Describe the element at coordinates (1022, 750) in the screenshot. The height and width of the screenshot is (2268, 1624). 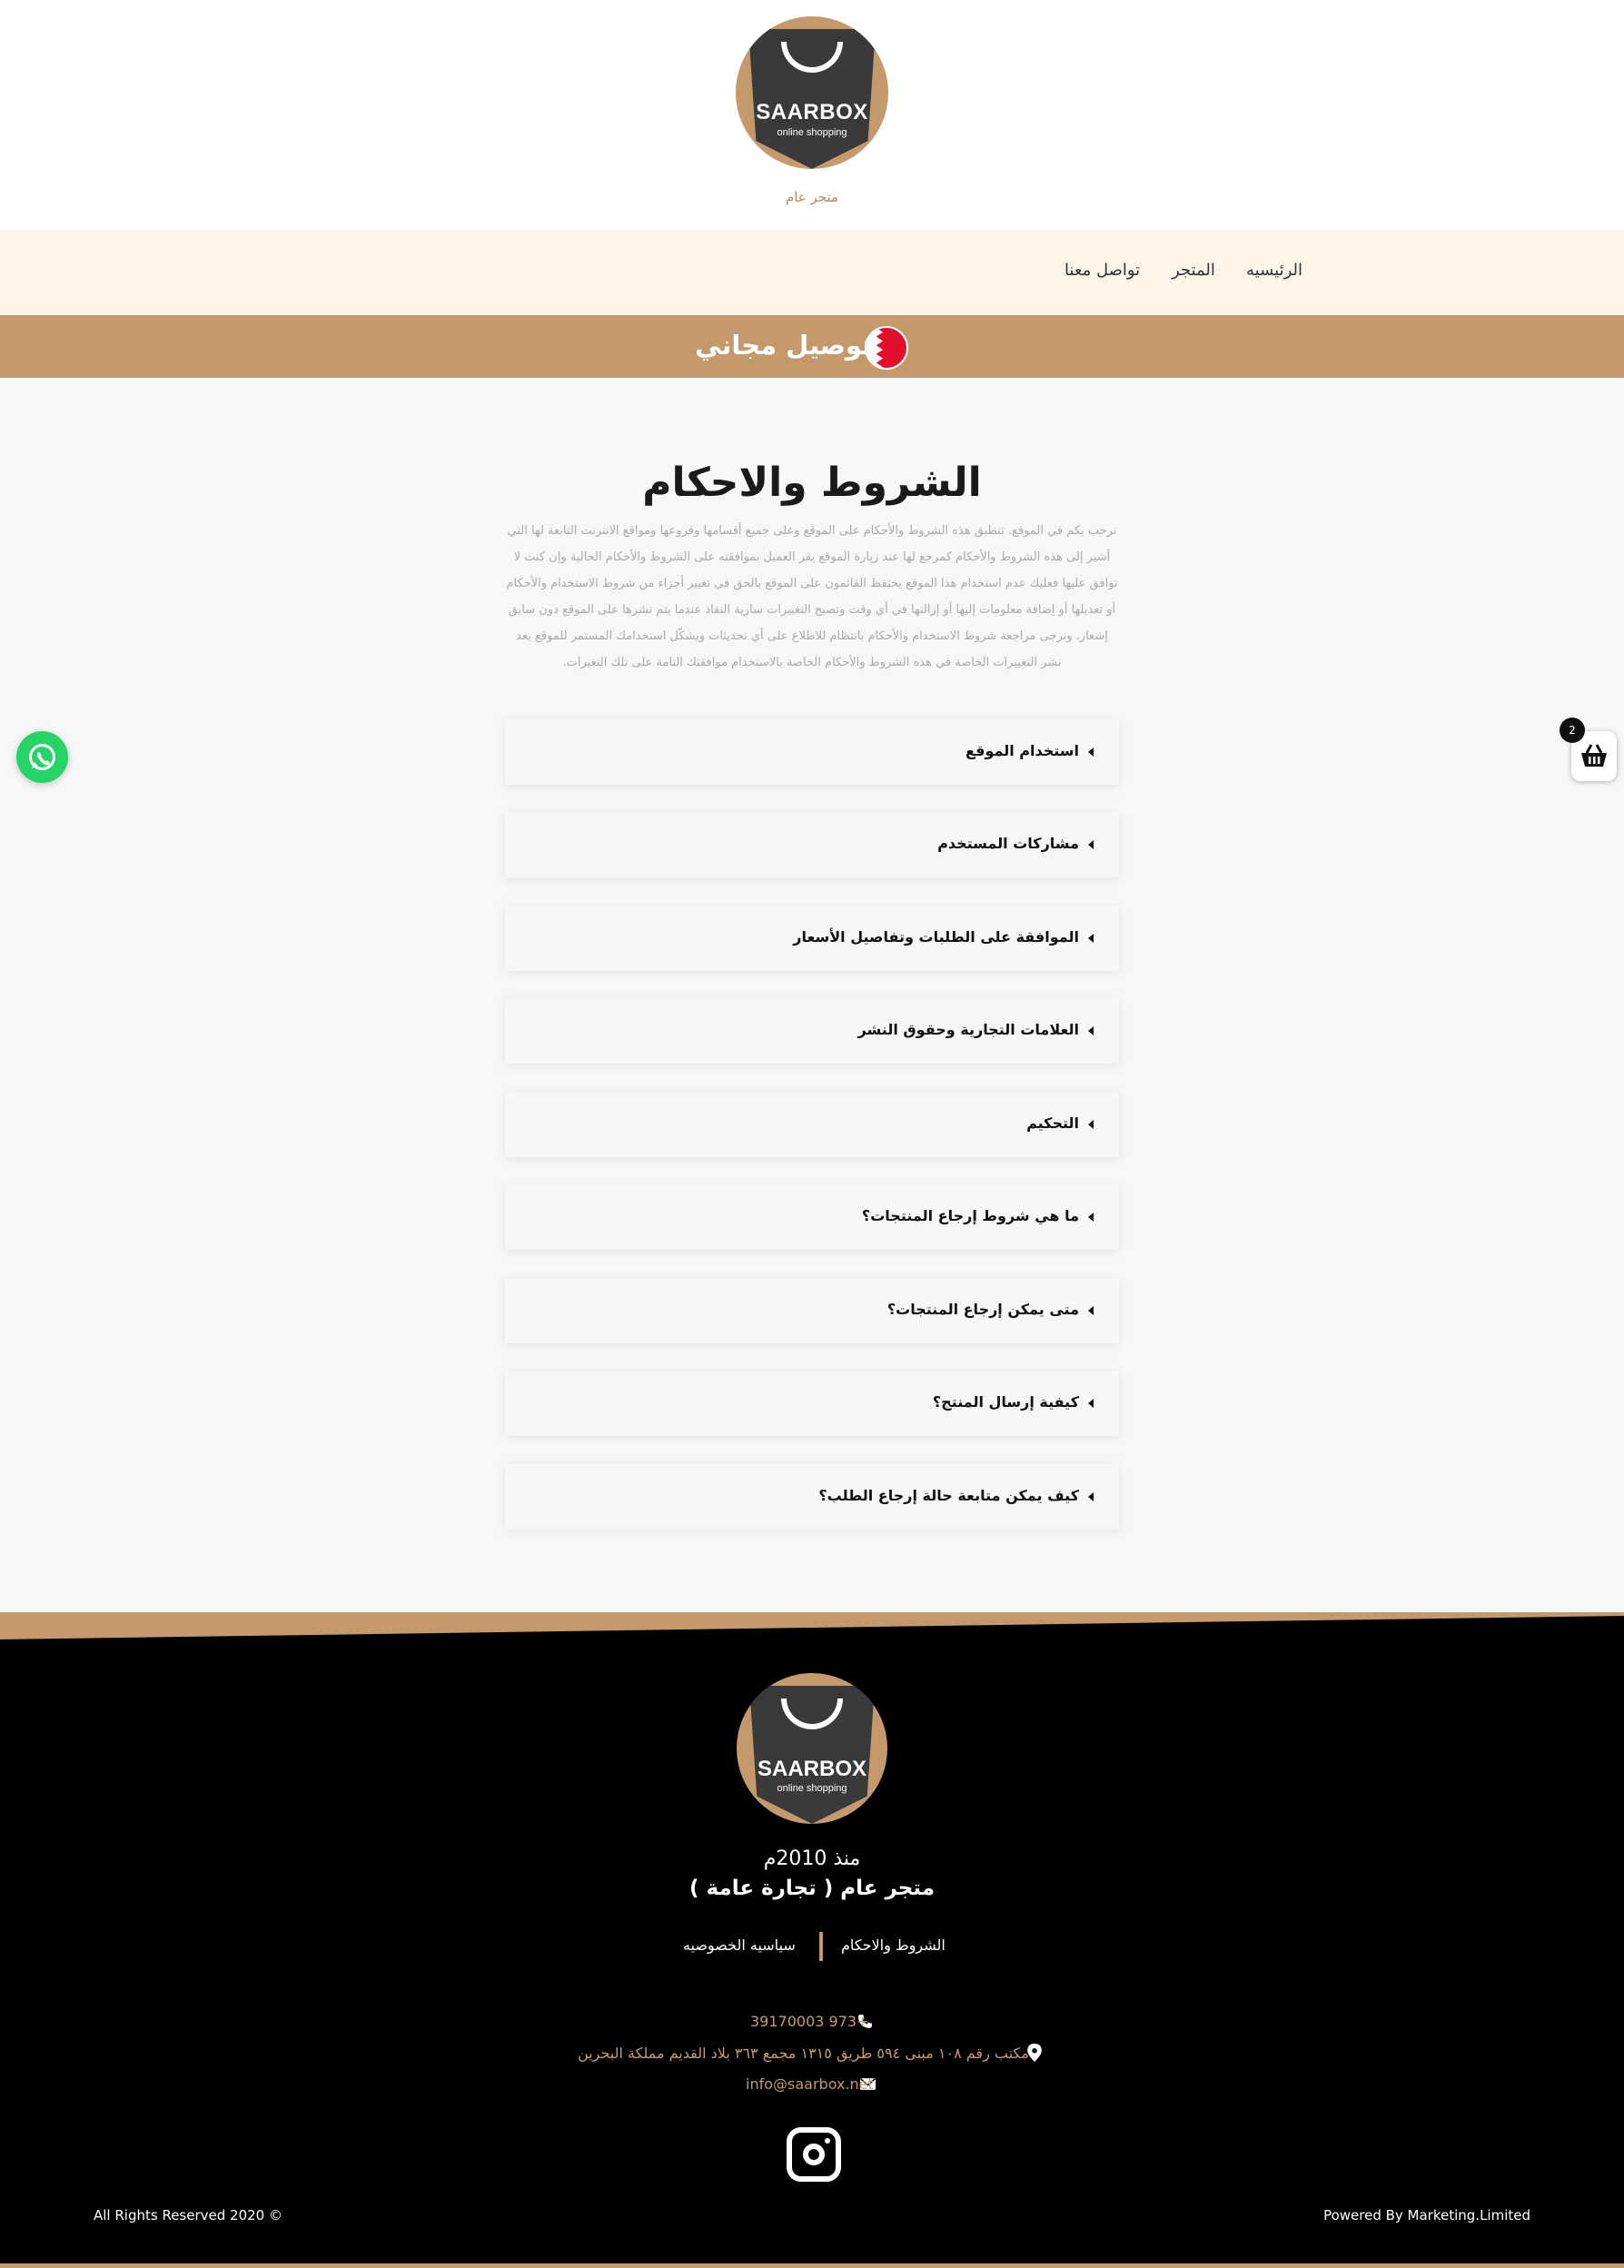
I see `accordion-label: استخدام الموقع` at that location.